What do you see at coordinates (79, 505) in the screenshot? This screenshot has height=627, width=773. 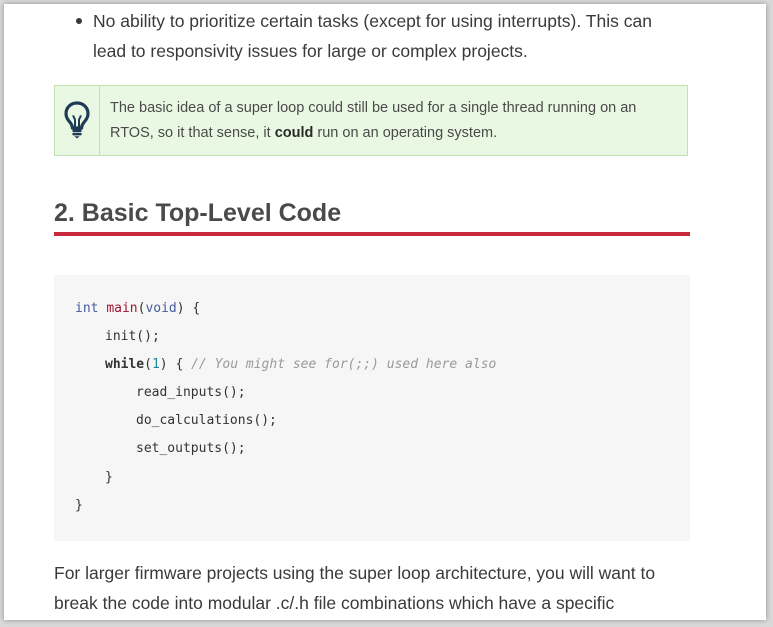 I see `code-line-8: }` at bounding box center [79, 505].